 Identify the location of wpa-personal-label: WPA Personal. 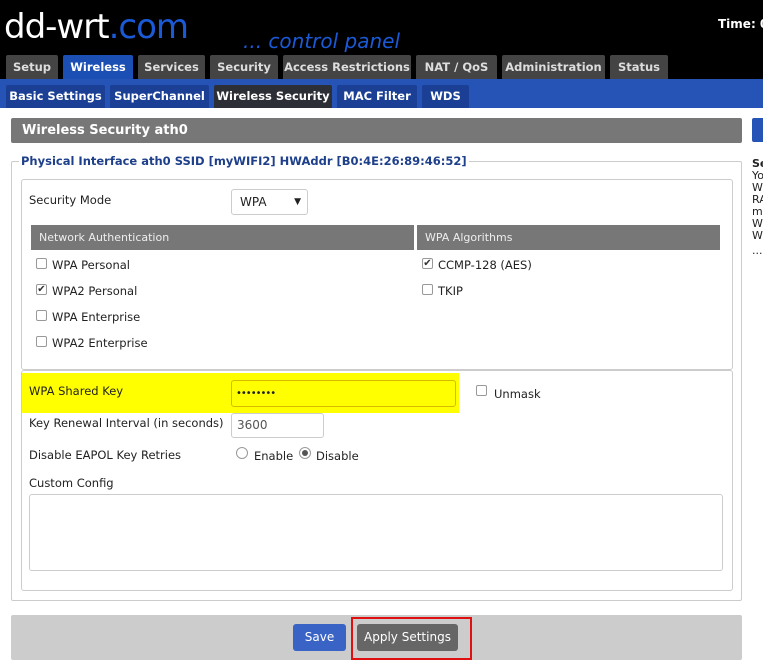
(91, 265).